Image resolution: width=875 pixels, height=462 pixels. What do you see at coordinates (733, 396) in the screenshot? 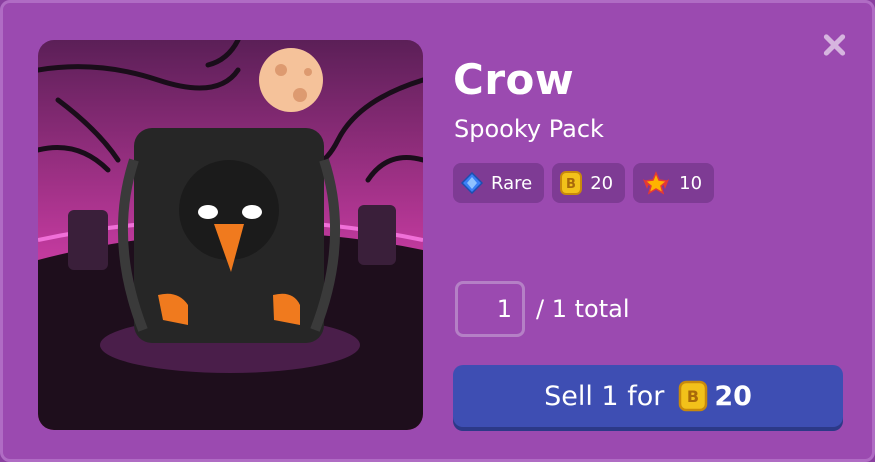
I see `sell-button-amount: 20` at bounding box center [733, 396].